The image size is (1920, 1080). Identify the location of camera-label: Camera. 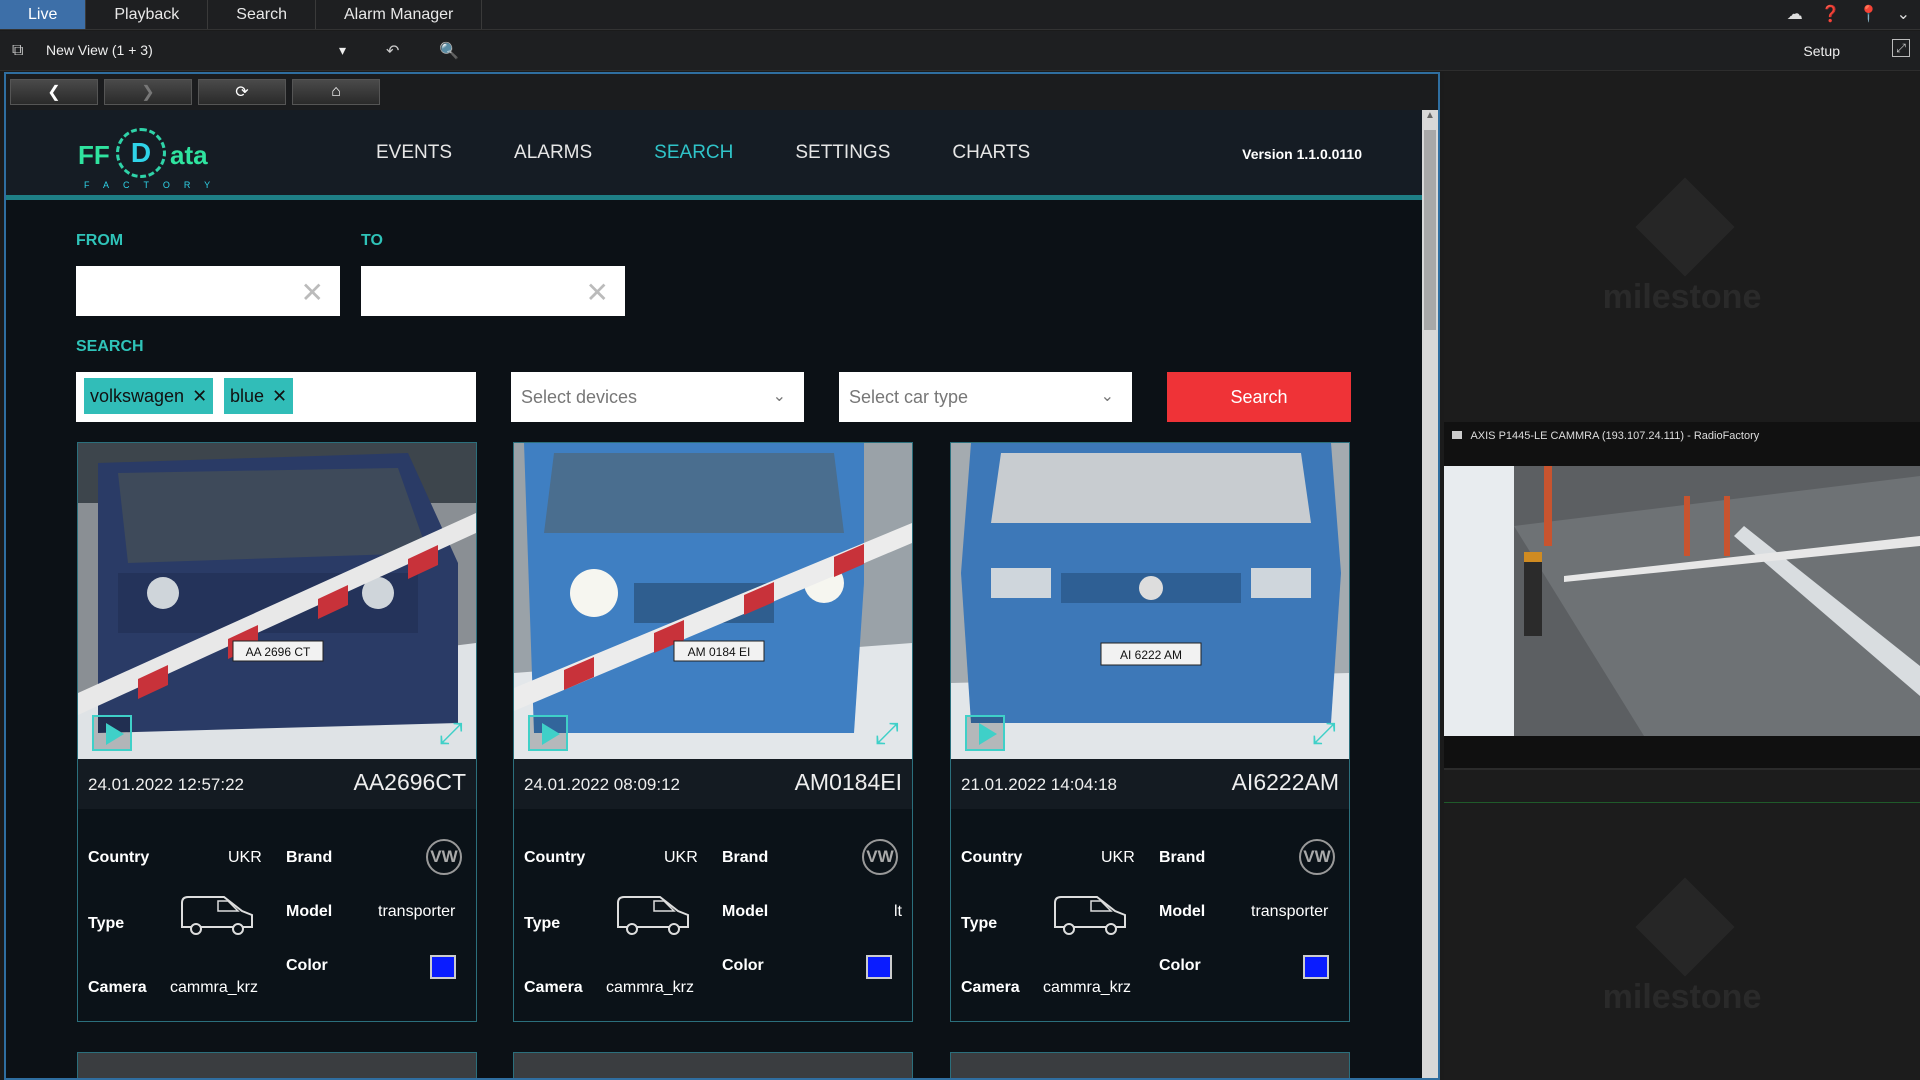
(553, 987).